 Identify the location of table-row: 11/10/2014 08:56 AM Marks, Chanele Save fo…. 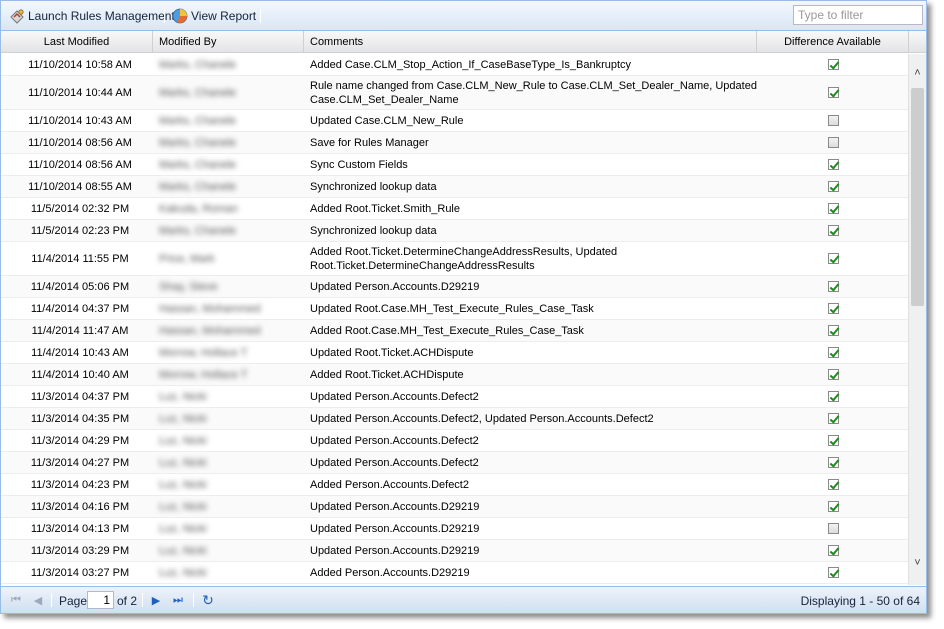
(454, 143).